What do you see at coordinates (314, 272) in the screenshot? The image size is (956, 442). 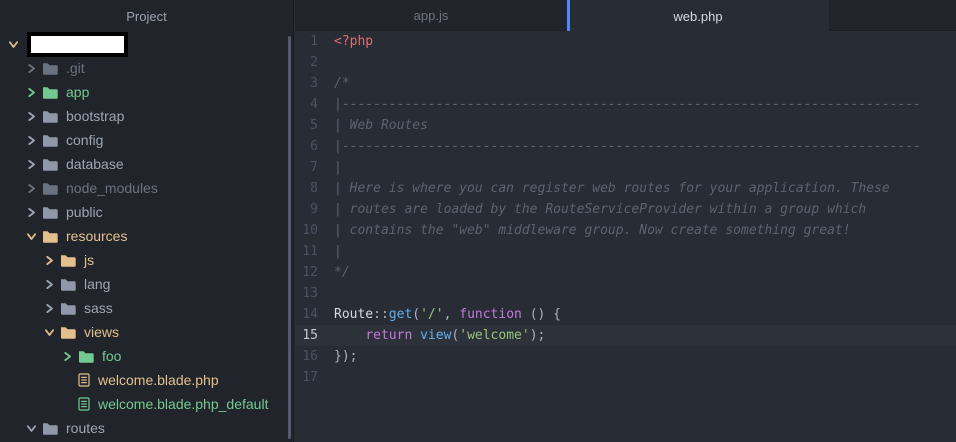 I see `line-number: 12` at bounding box center [314, 272].